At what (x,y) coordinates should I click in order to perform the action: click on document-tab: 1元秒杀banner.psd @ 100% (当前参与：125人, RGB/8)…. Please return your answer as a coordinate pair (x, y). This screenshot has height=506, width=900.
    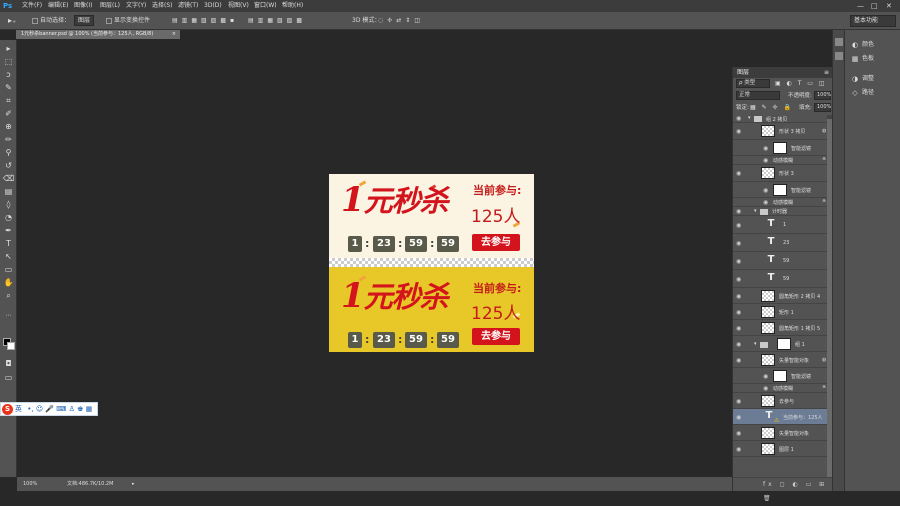
    Looking at the image, I should click on (98, 34).